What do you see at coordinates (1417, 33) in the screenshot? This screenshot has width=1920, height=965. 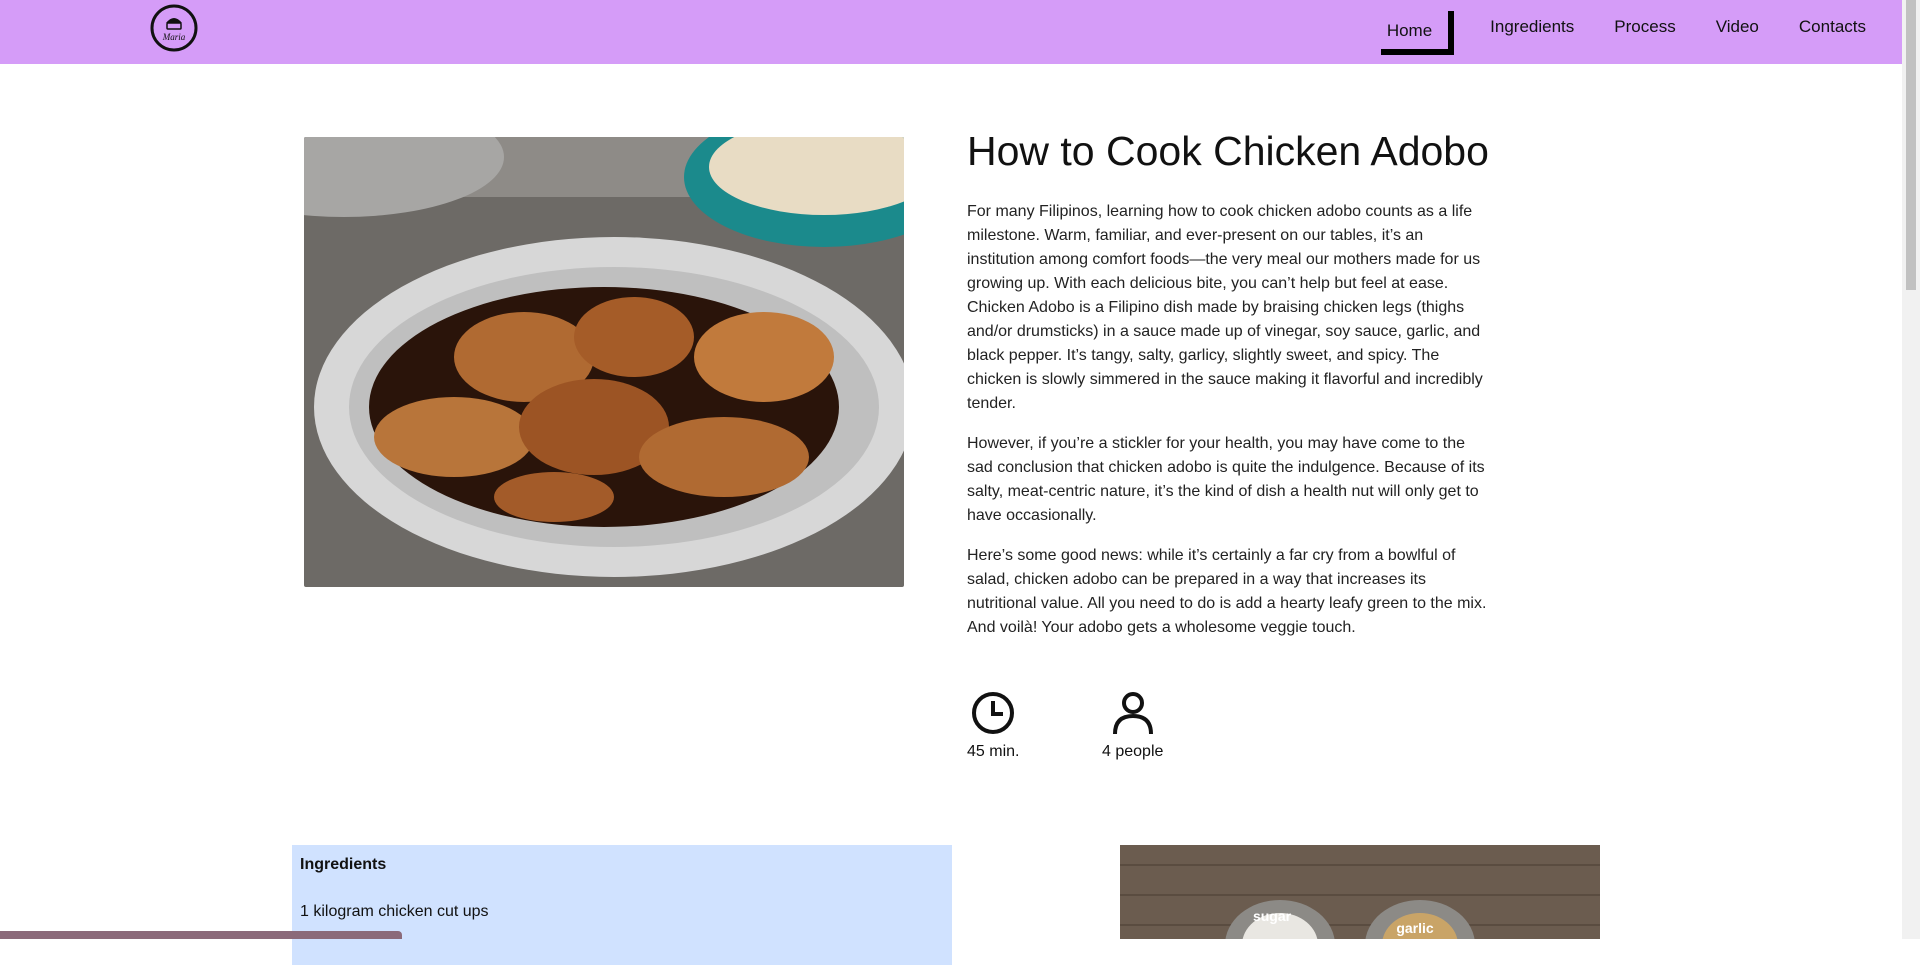 I see `nav-home-link: Home` at bounding box center [1417, 33].